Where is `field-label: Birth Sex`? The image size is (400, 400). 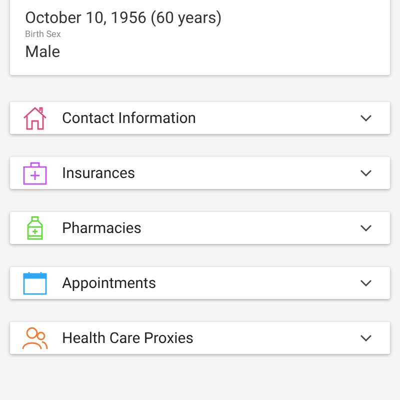
field-label: Birth Sex is located at coordinates (43, 35).